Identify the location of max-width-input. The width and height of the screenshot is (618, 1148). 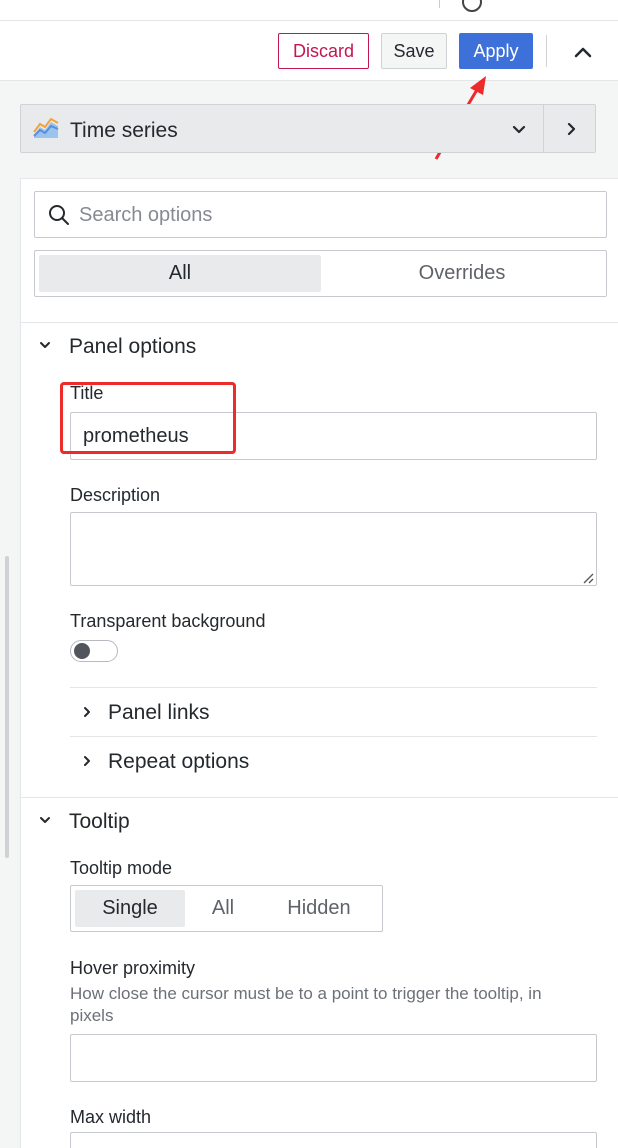
(333, 1140).